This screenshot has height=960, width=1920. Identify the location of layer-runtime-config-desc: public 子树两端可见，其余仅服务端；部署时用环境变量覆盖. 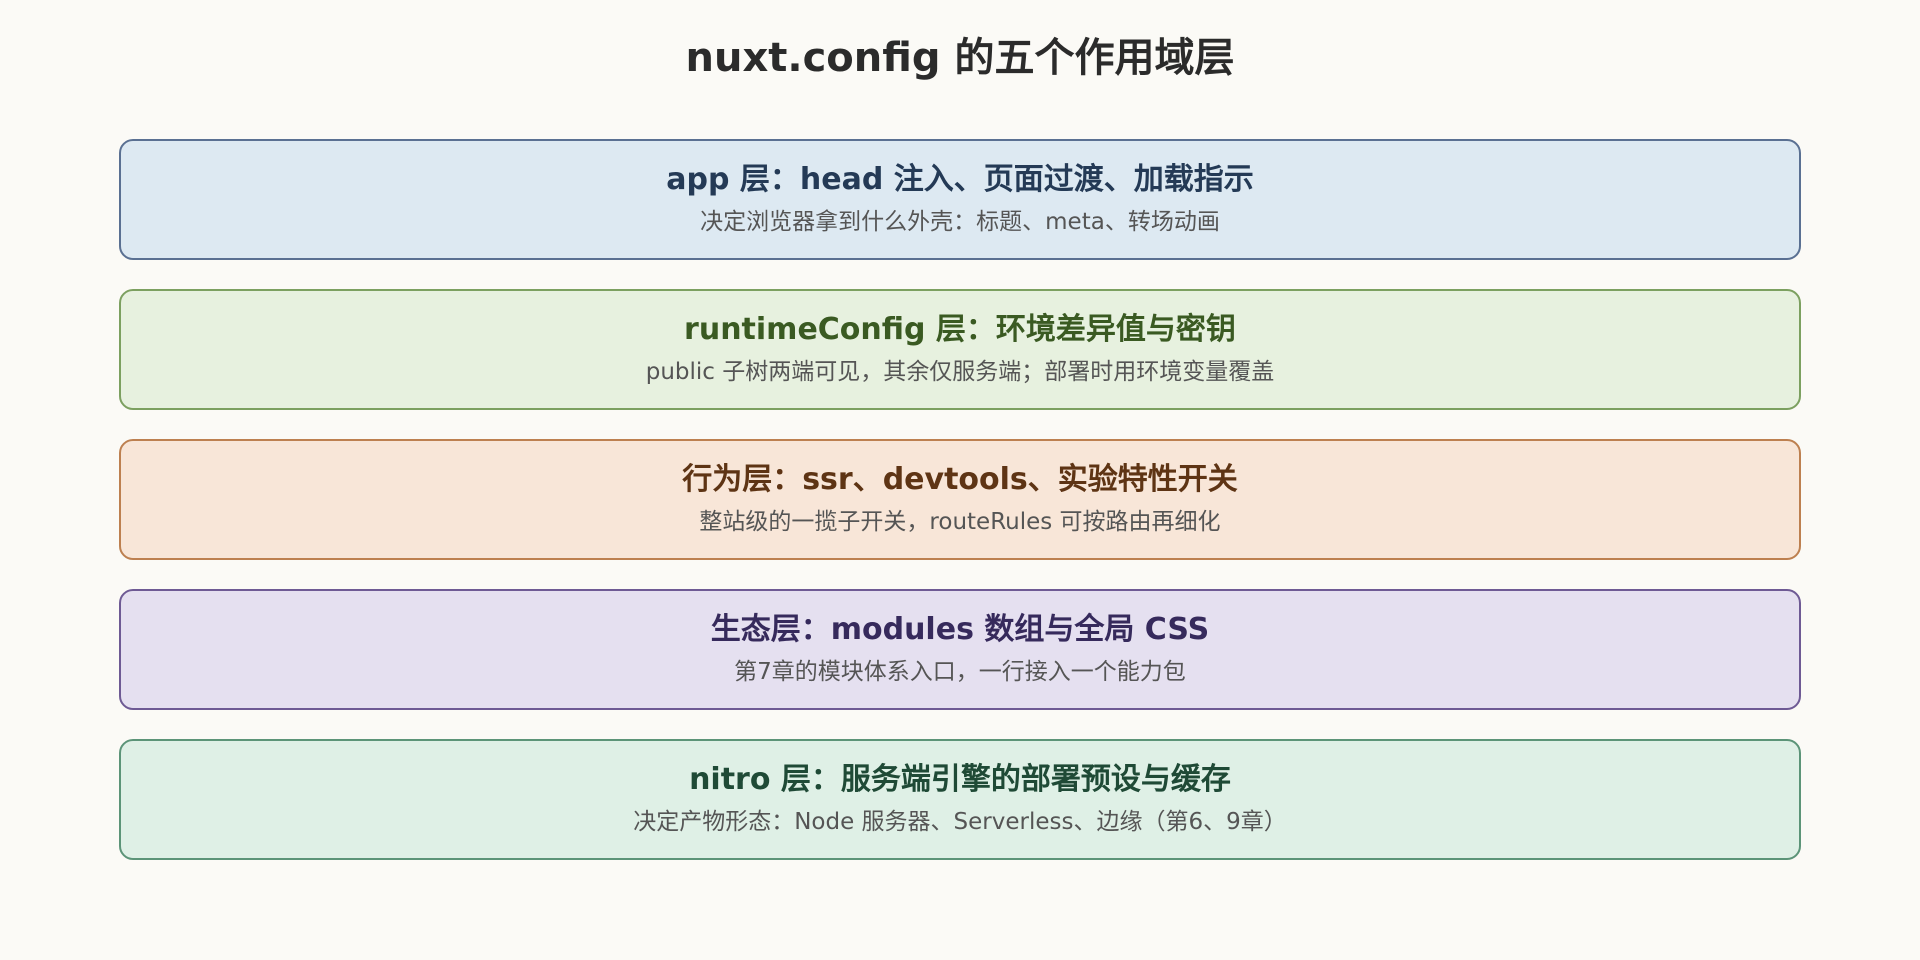
(960, 372).